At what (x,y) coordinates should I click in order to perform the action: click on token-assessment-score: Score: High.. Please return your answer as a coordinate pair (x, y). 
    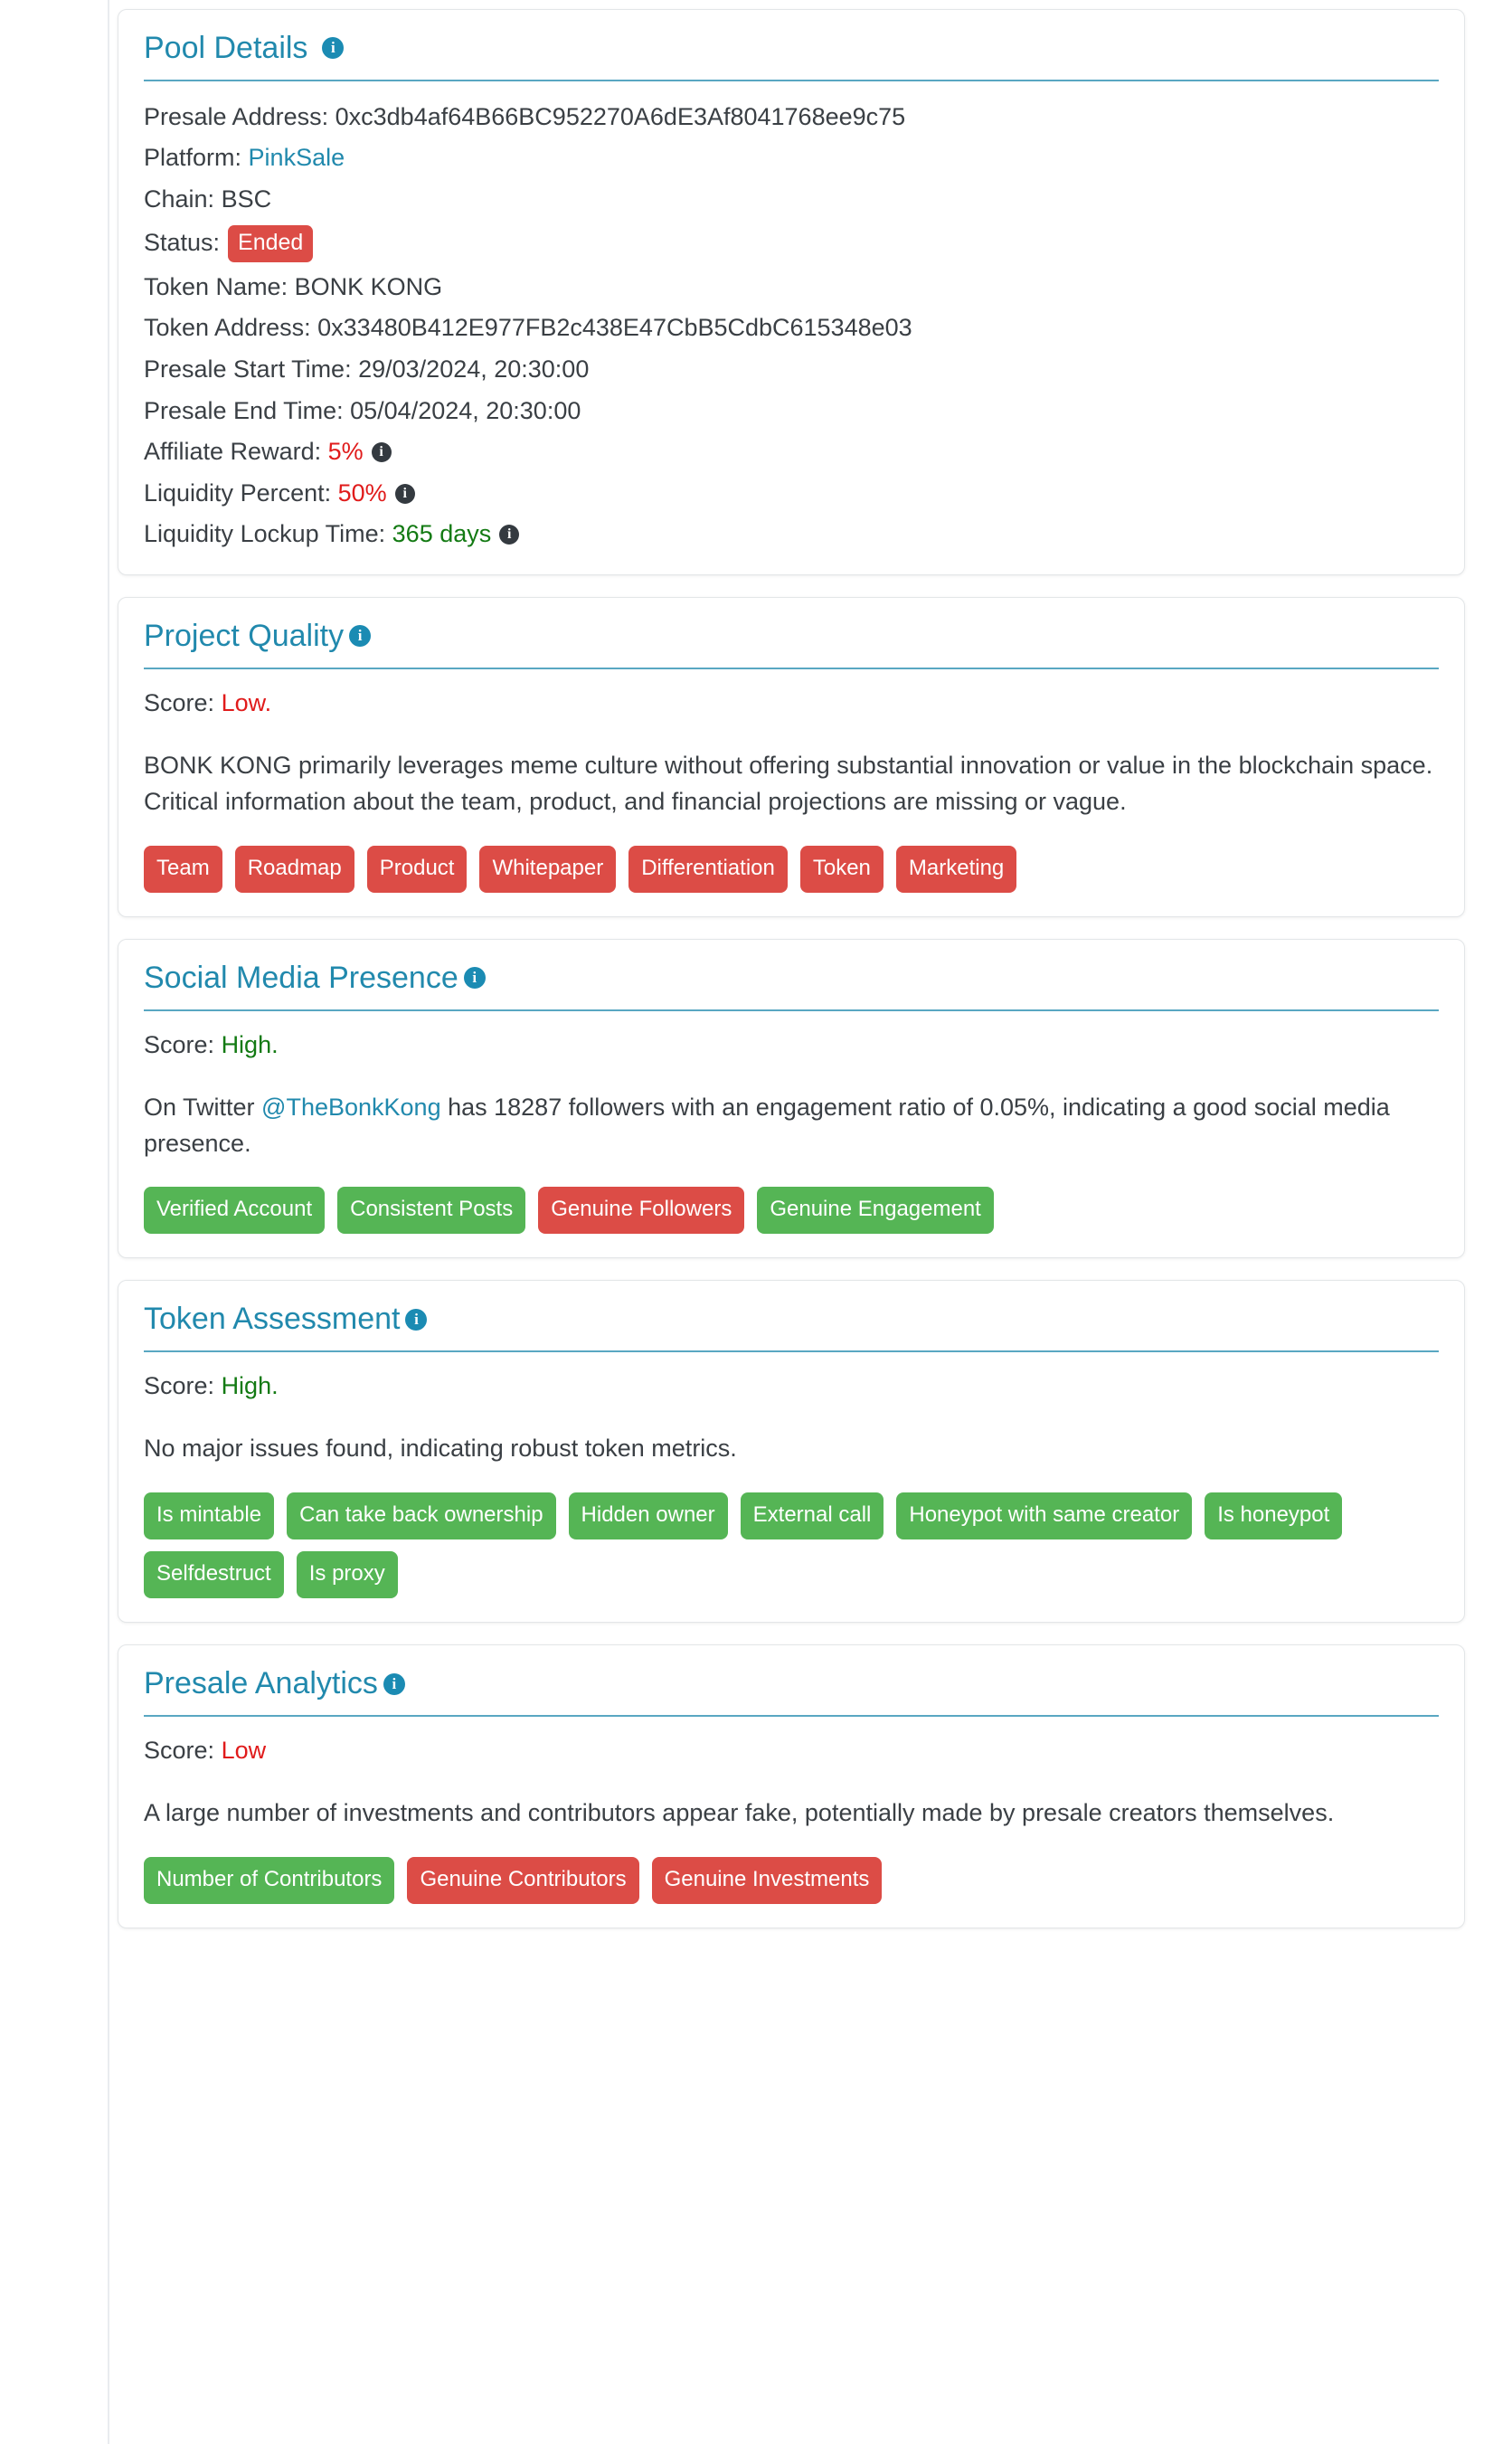
    Looking at the image, I should click on (791, 1386).